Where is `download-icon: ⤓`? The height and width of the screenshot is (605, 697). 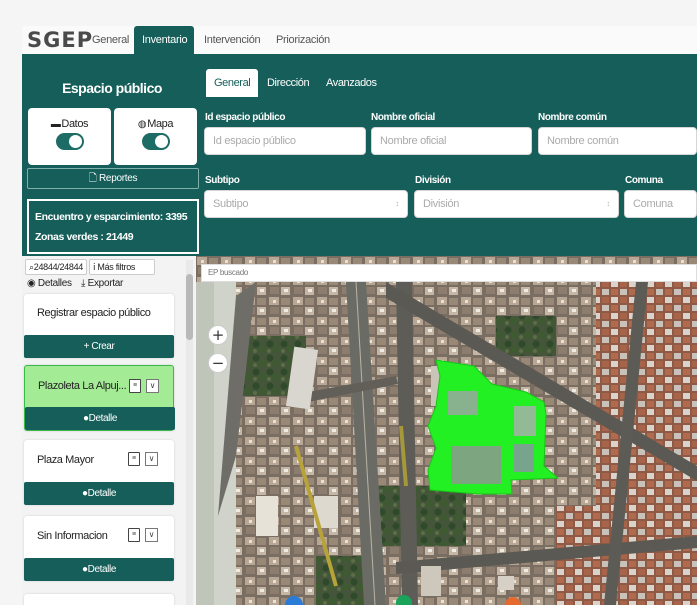 download-icon: ⤓ is located at coordinates (83, 283).